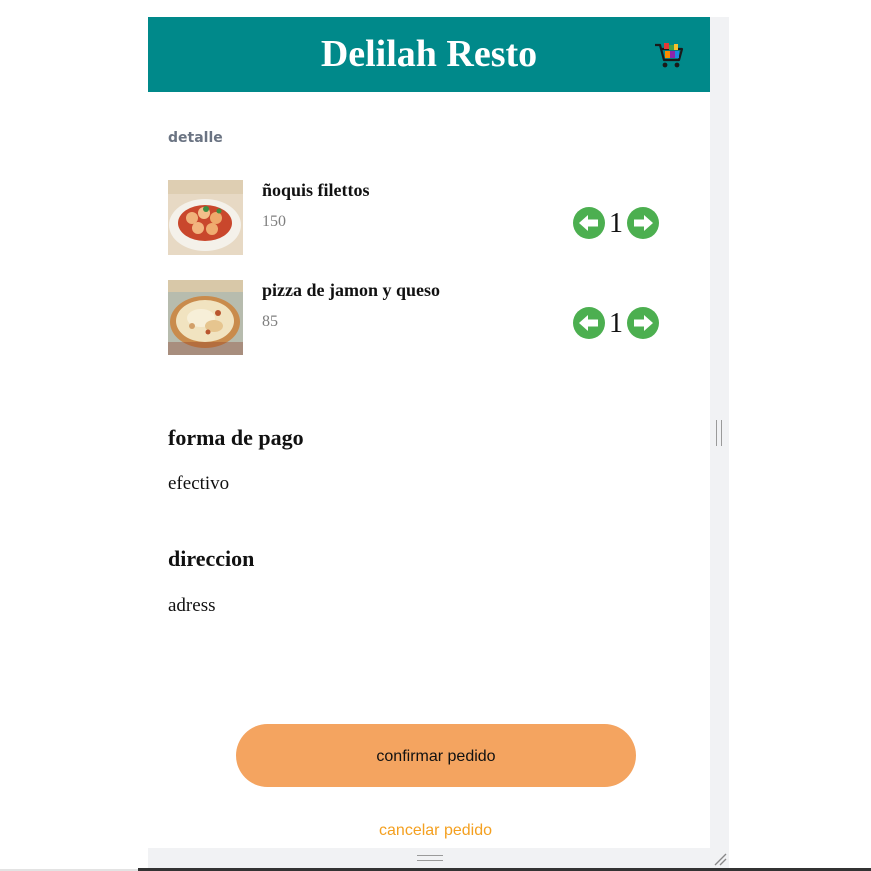 This screenshot has height=871, width=871. Describe the element at coordinates (211, 558) in the screenshot. I see `address-heading: direccion` at that location.